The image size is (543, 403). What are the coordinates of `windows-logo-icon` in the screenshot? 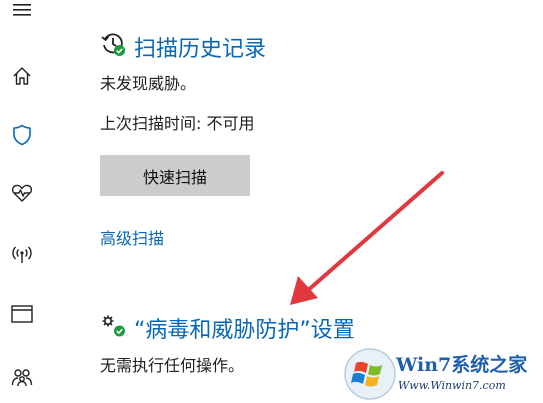 It's located at (370, 374).